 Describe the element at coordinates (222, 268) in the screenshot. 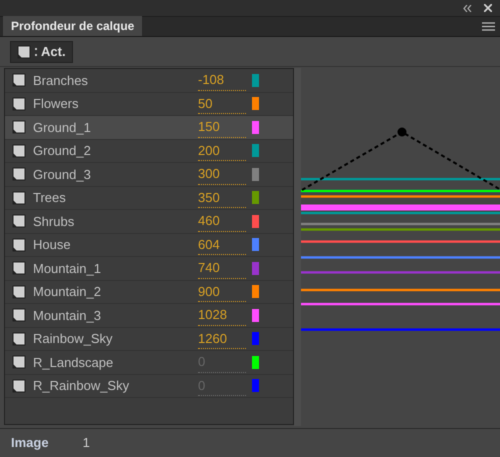

I see `layer-depth: 740` at that location.